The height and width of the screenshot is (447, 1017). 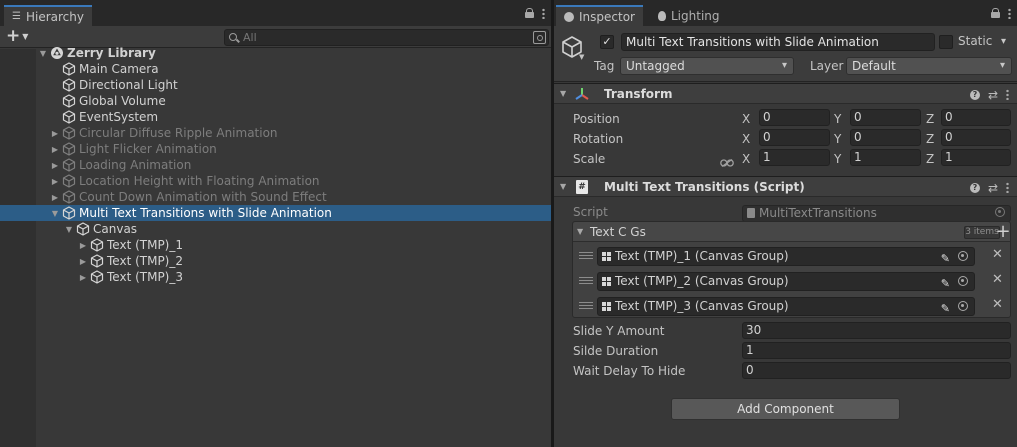 I want to click on static-checkbox, so click(x=946, y=42).